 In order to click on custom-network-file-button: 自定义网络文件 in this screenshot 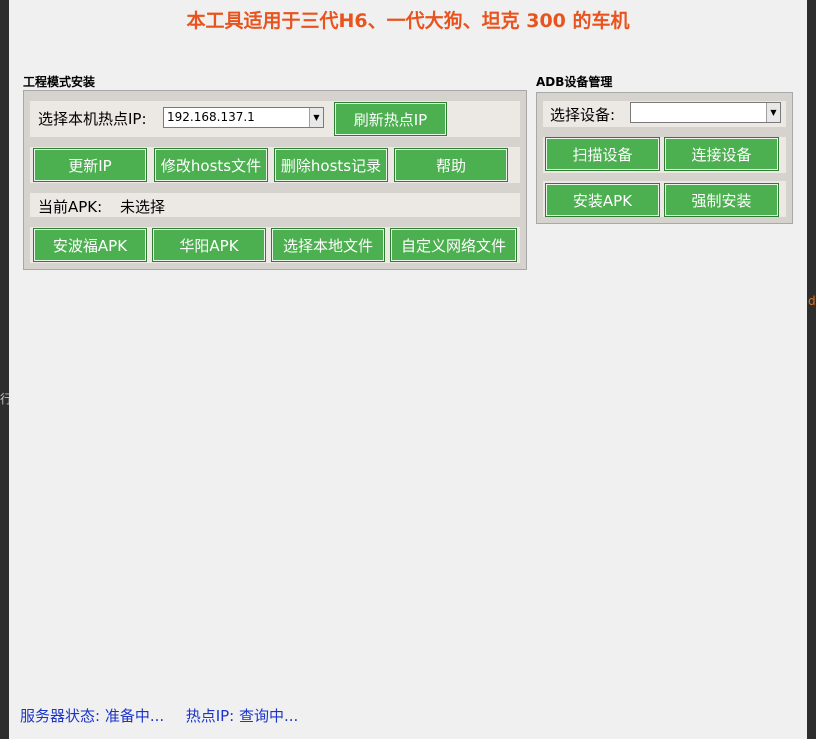, I will do `click(453, 245)`.